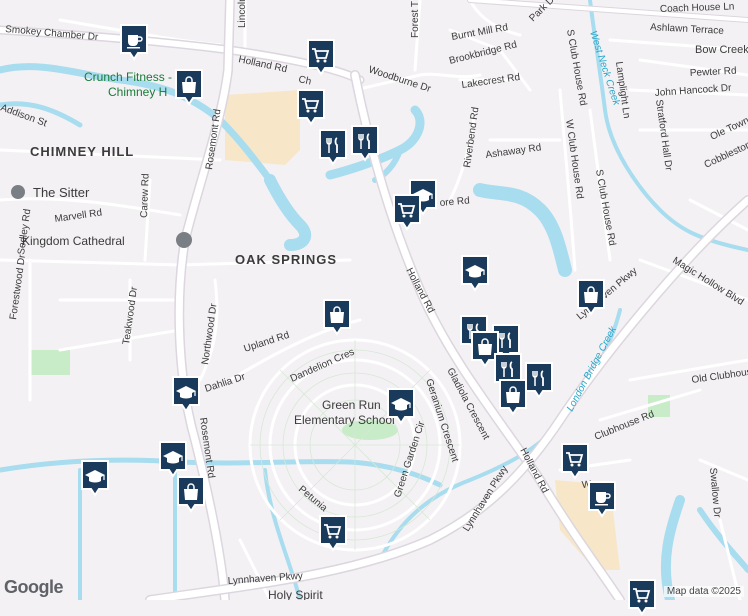  Describe the element at coordinates (137, 92) in the screenshot. I see `place-label-crunch-2: Chimney H` at that location.